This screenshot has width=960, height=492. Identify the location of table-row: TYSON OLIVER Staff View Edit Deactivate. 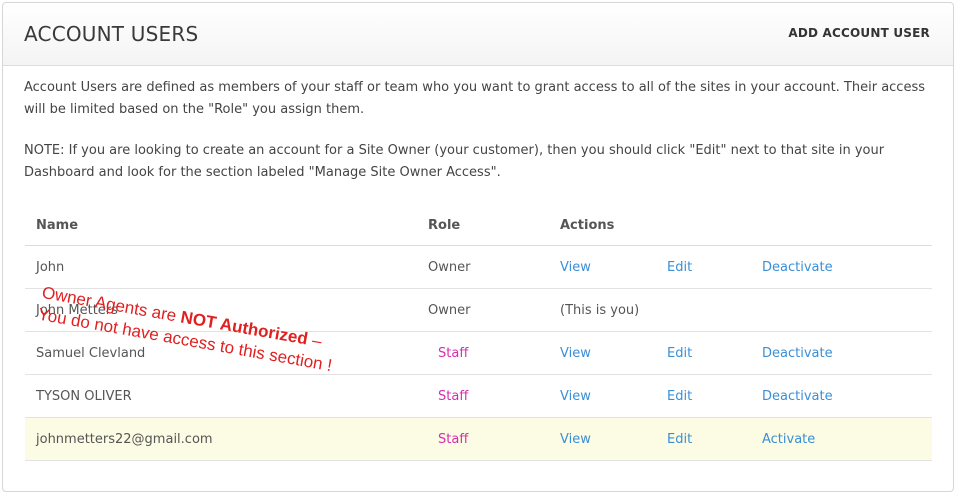
(478, 396).